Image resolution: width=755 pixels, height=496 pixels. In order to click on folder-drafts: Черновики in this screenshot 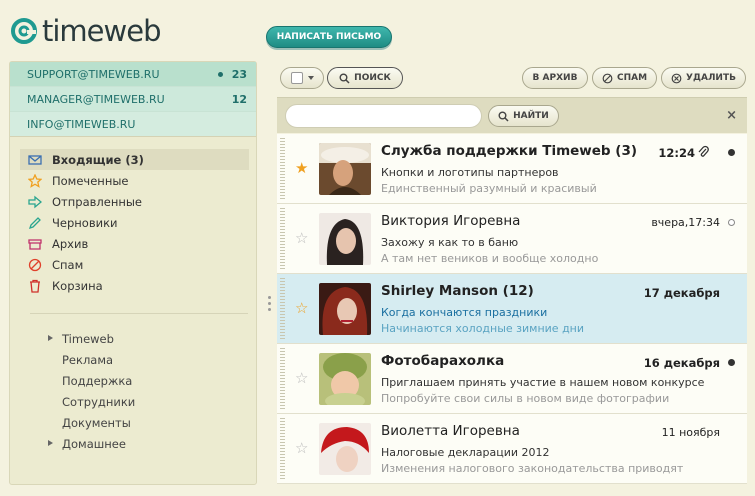, I will do `click(134, 222)`.